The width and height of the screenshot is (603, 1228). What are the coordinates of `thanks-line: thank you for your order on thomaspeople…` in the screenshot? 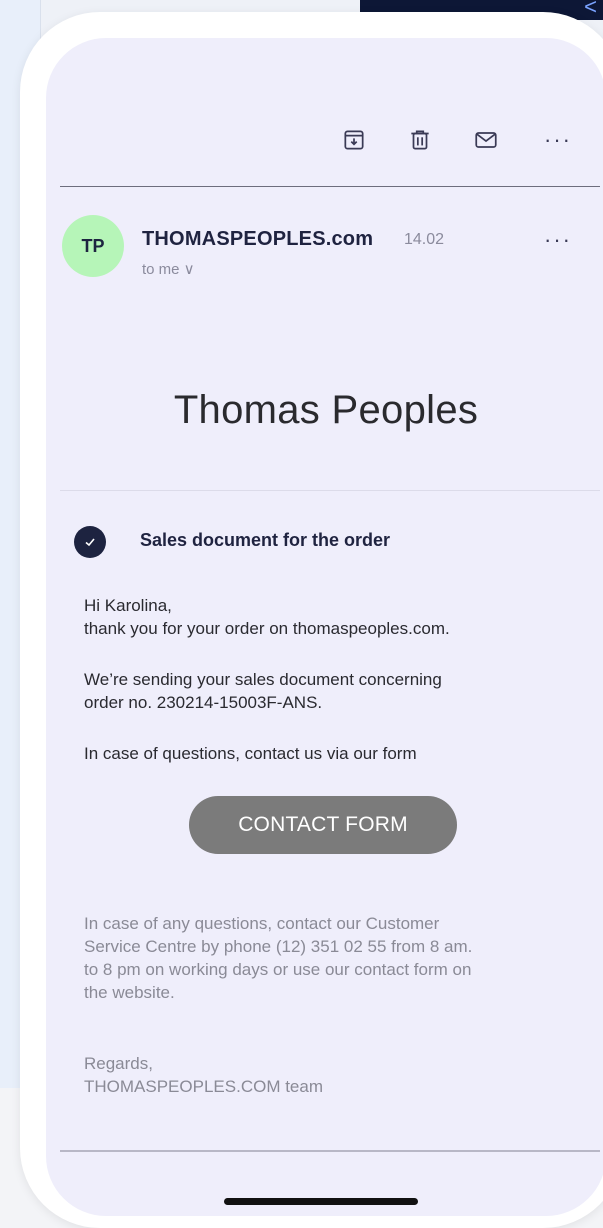 It's located at (267, 628).